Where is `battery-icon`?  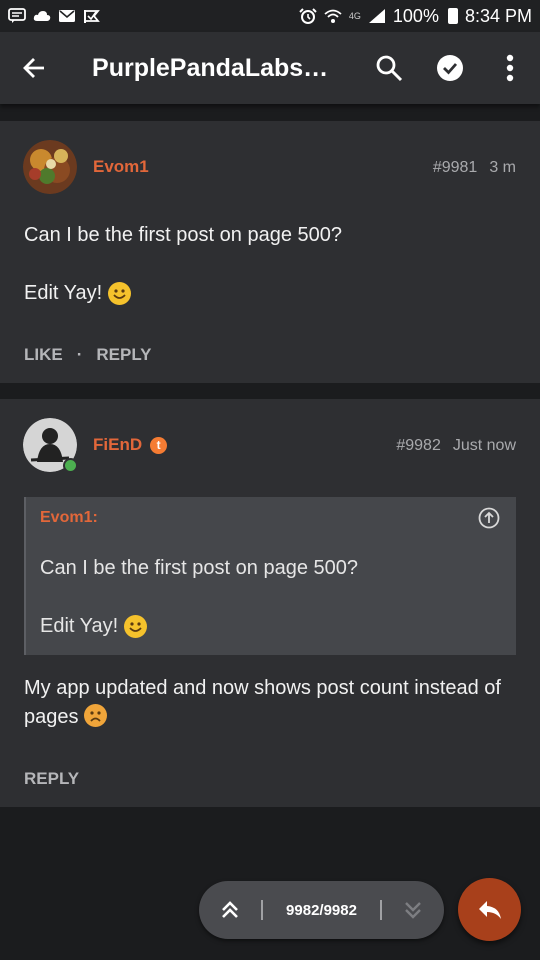
battery-icon is located at coordinates (452, 16).